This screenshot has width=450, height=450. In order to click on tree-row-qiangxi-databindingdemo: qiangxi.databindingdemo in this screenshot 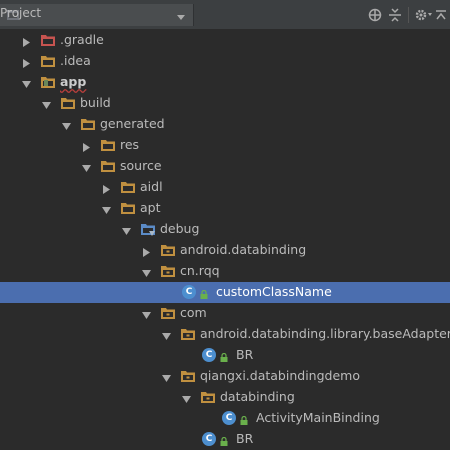, I will do `click(225, 376)`.